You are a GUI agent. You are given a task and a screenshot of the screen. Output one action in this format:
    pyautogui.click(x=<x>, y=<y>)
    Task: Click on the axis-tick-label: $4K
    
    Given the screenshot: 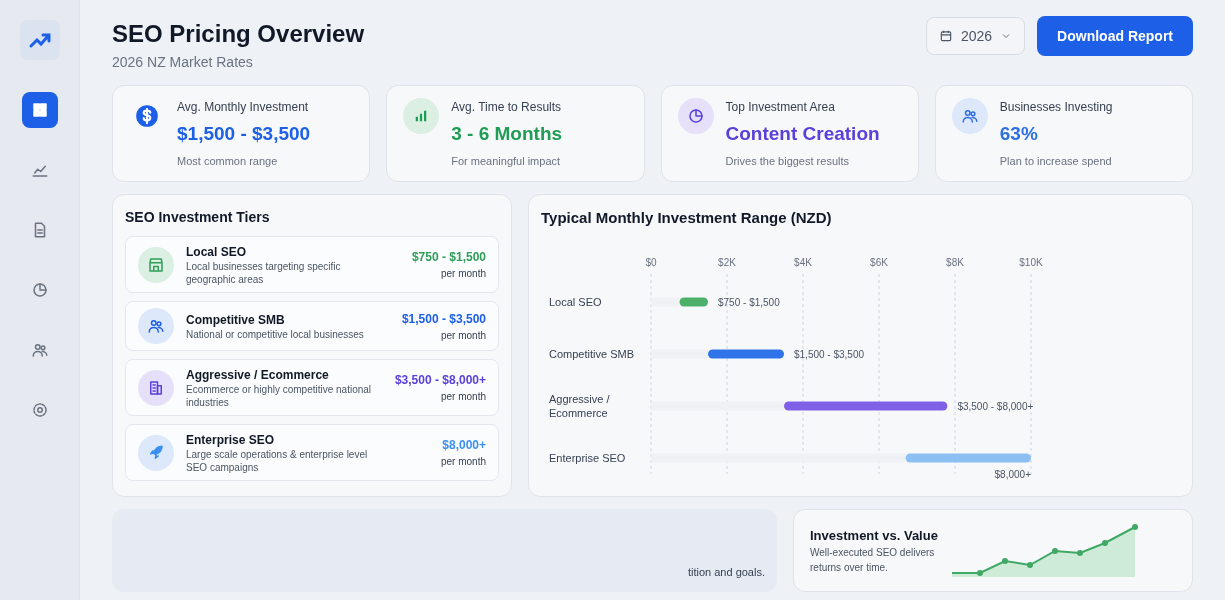 What is the action you would take?
    pyautogui.click(x=803, y=262)
    